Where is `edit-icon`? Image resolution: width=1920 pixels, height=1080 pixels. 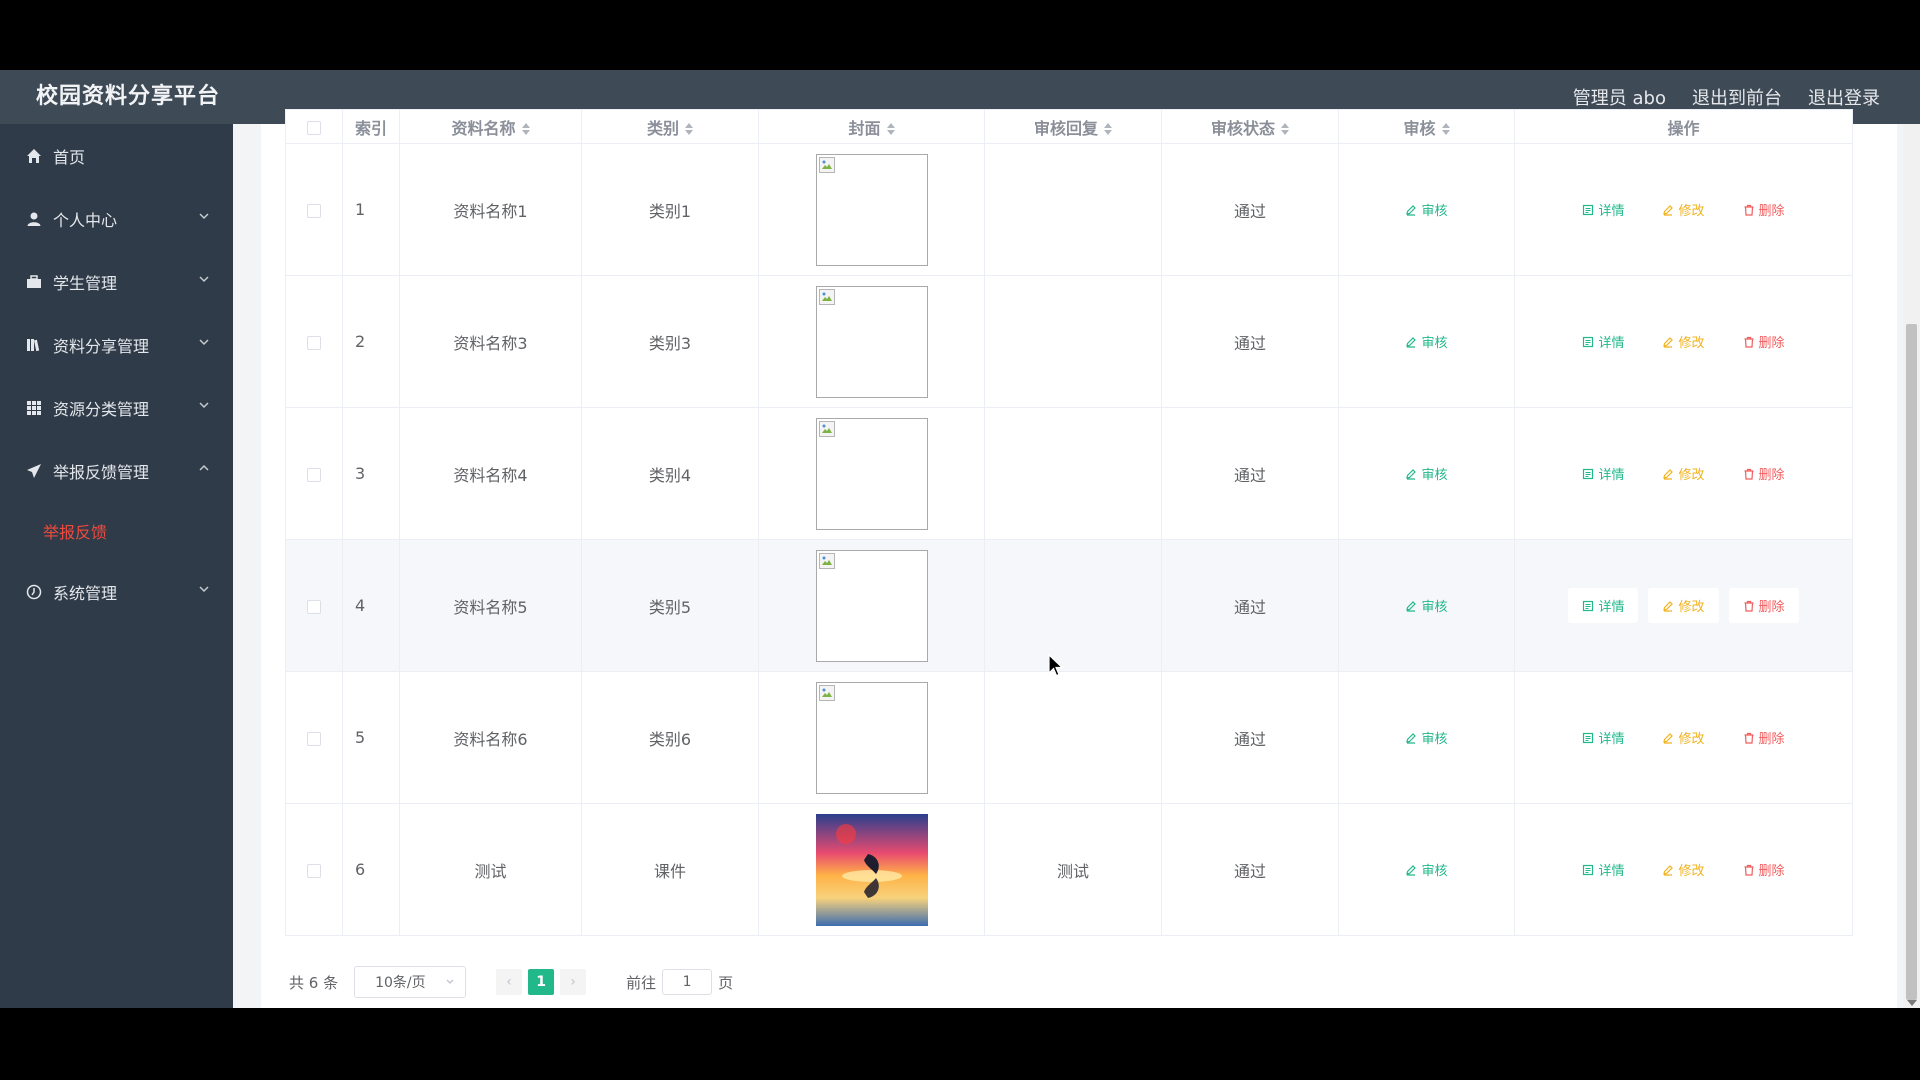 edit-icon is located at coordinates (1668, 342).